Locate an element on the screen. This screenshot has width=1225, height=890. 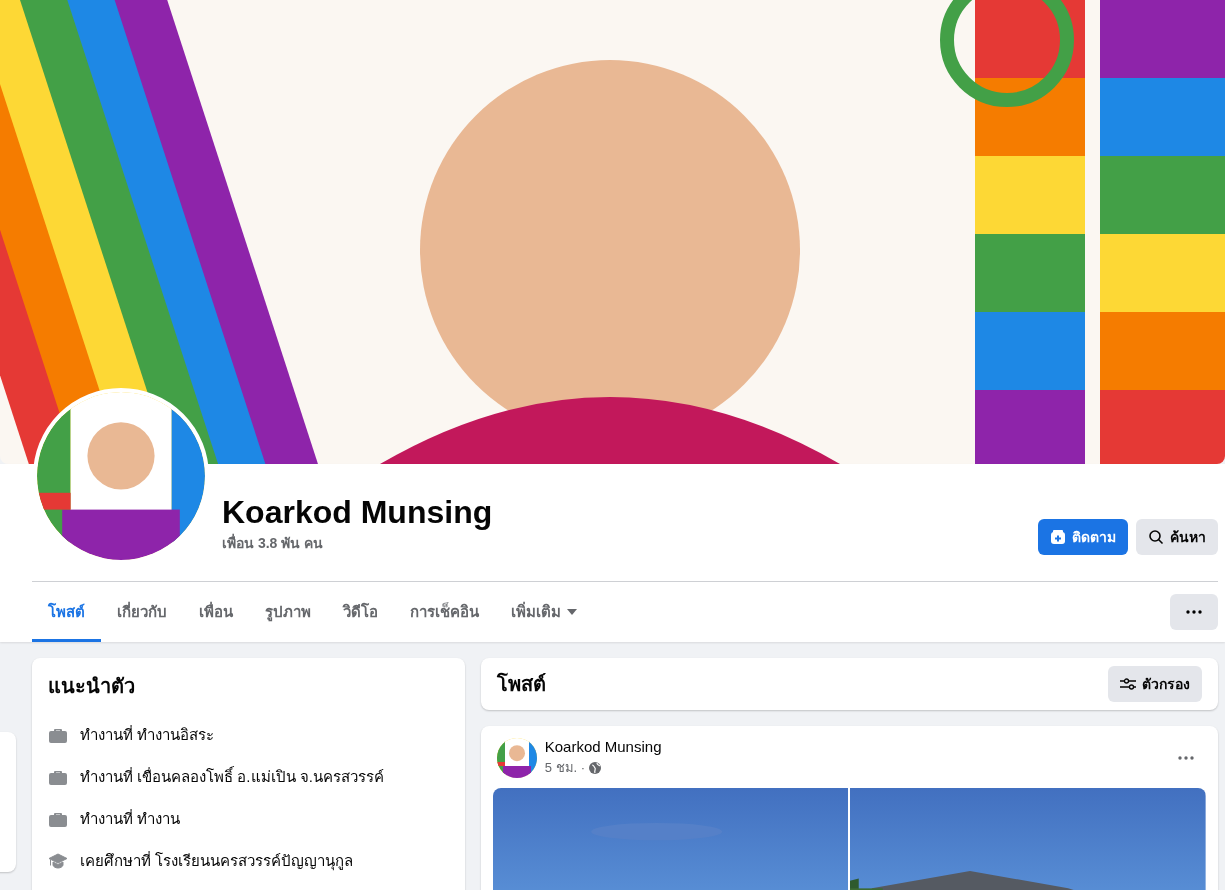
intro-item: เคยศึกษาที่ โรงเรียนนครสวรรค์ปัญญานุกูล is located at coordinates (217, 861).